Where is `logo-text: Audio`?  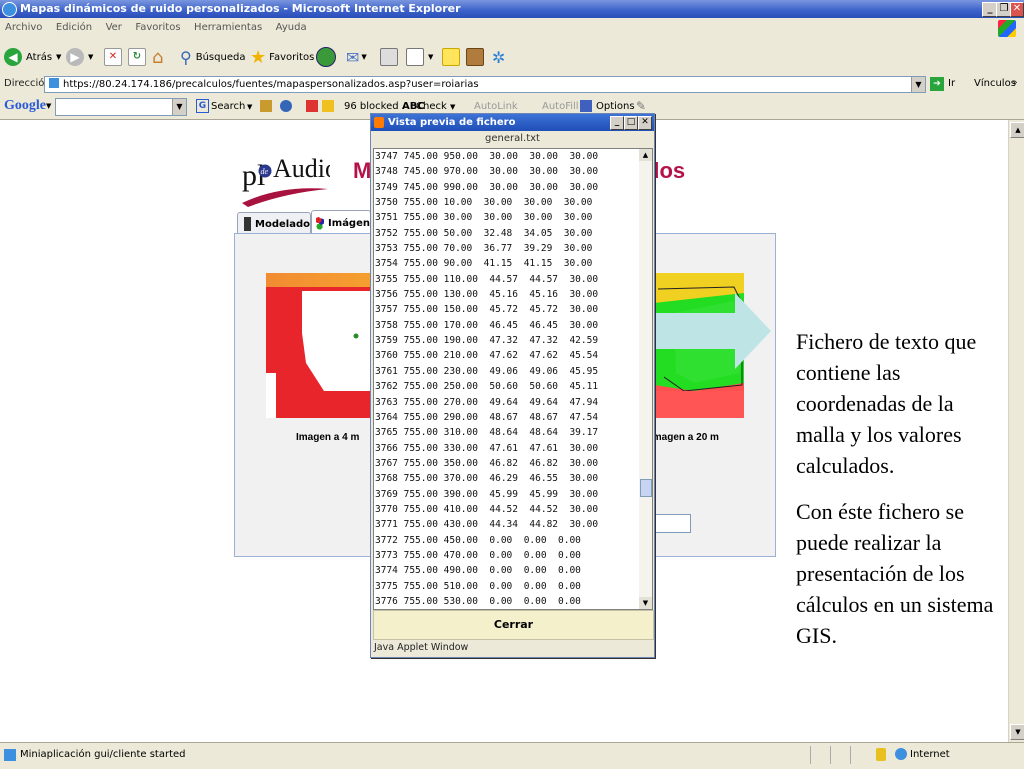 logo-text: Audio is located at coordinates (301, 168).